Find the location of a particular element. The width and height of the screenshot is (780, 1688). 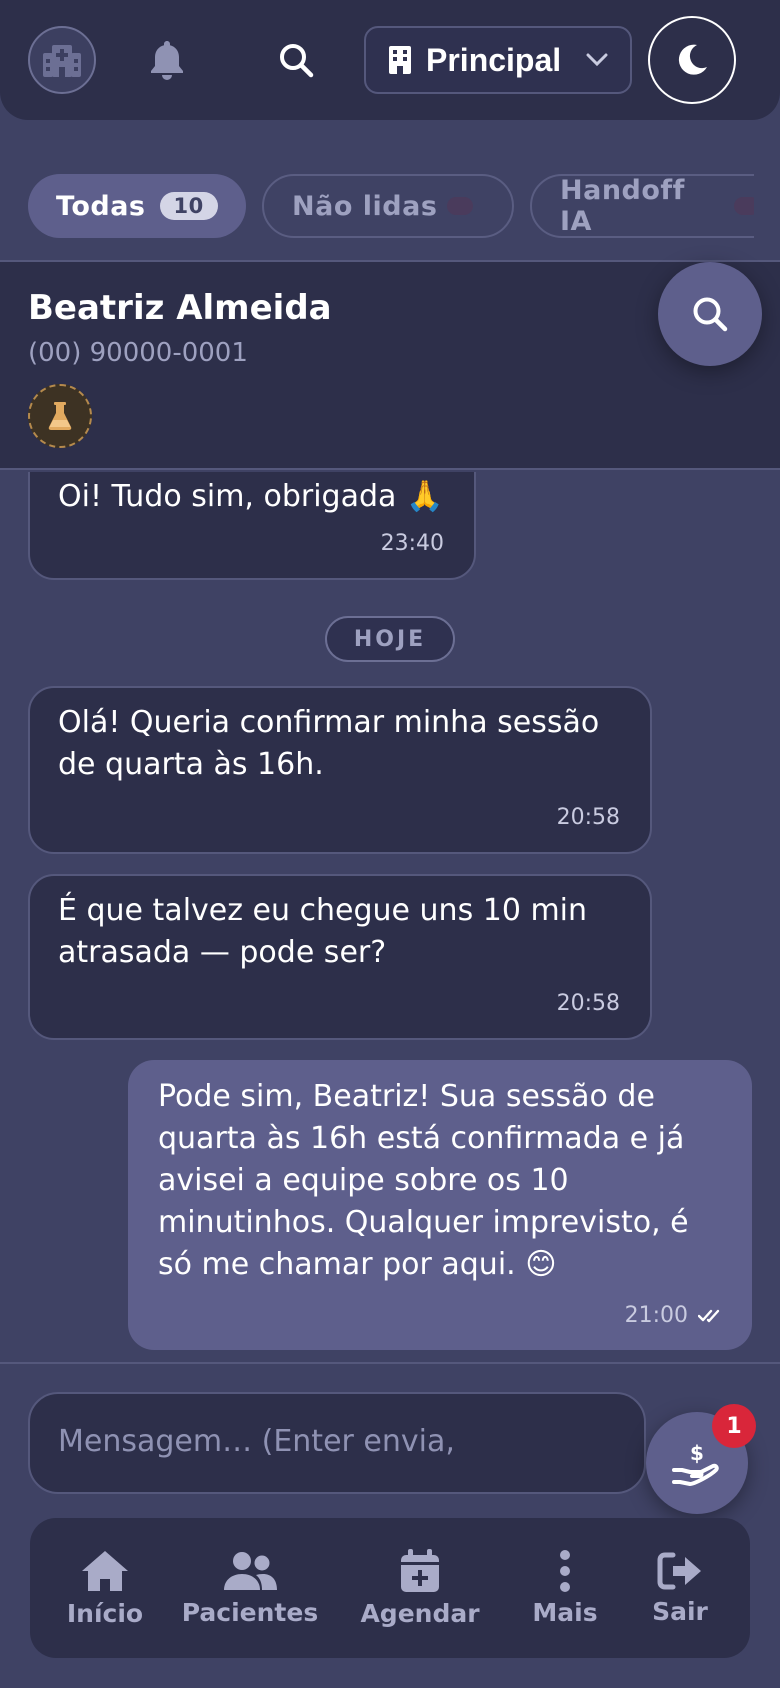

notifications-button is located at coordinates (167, 60).